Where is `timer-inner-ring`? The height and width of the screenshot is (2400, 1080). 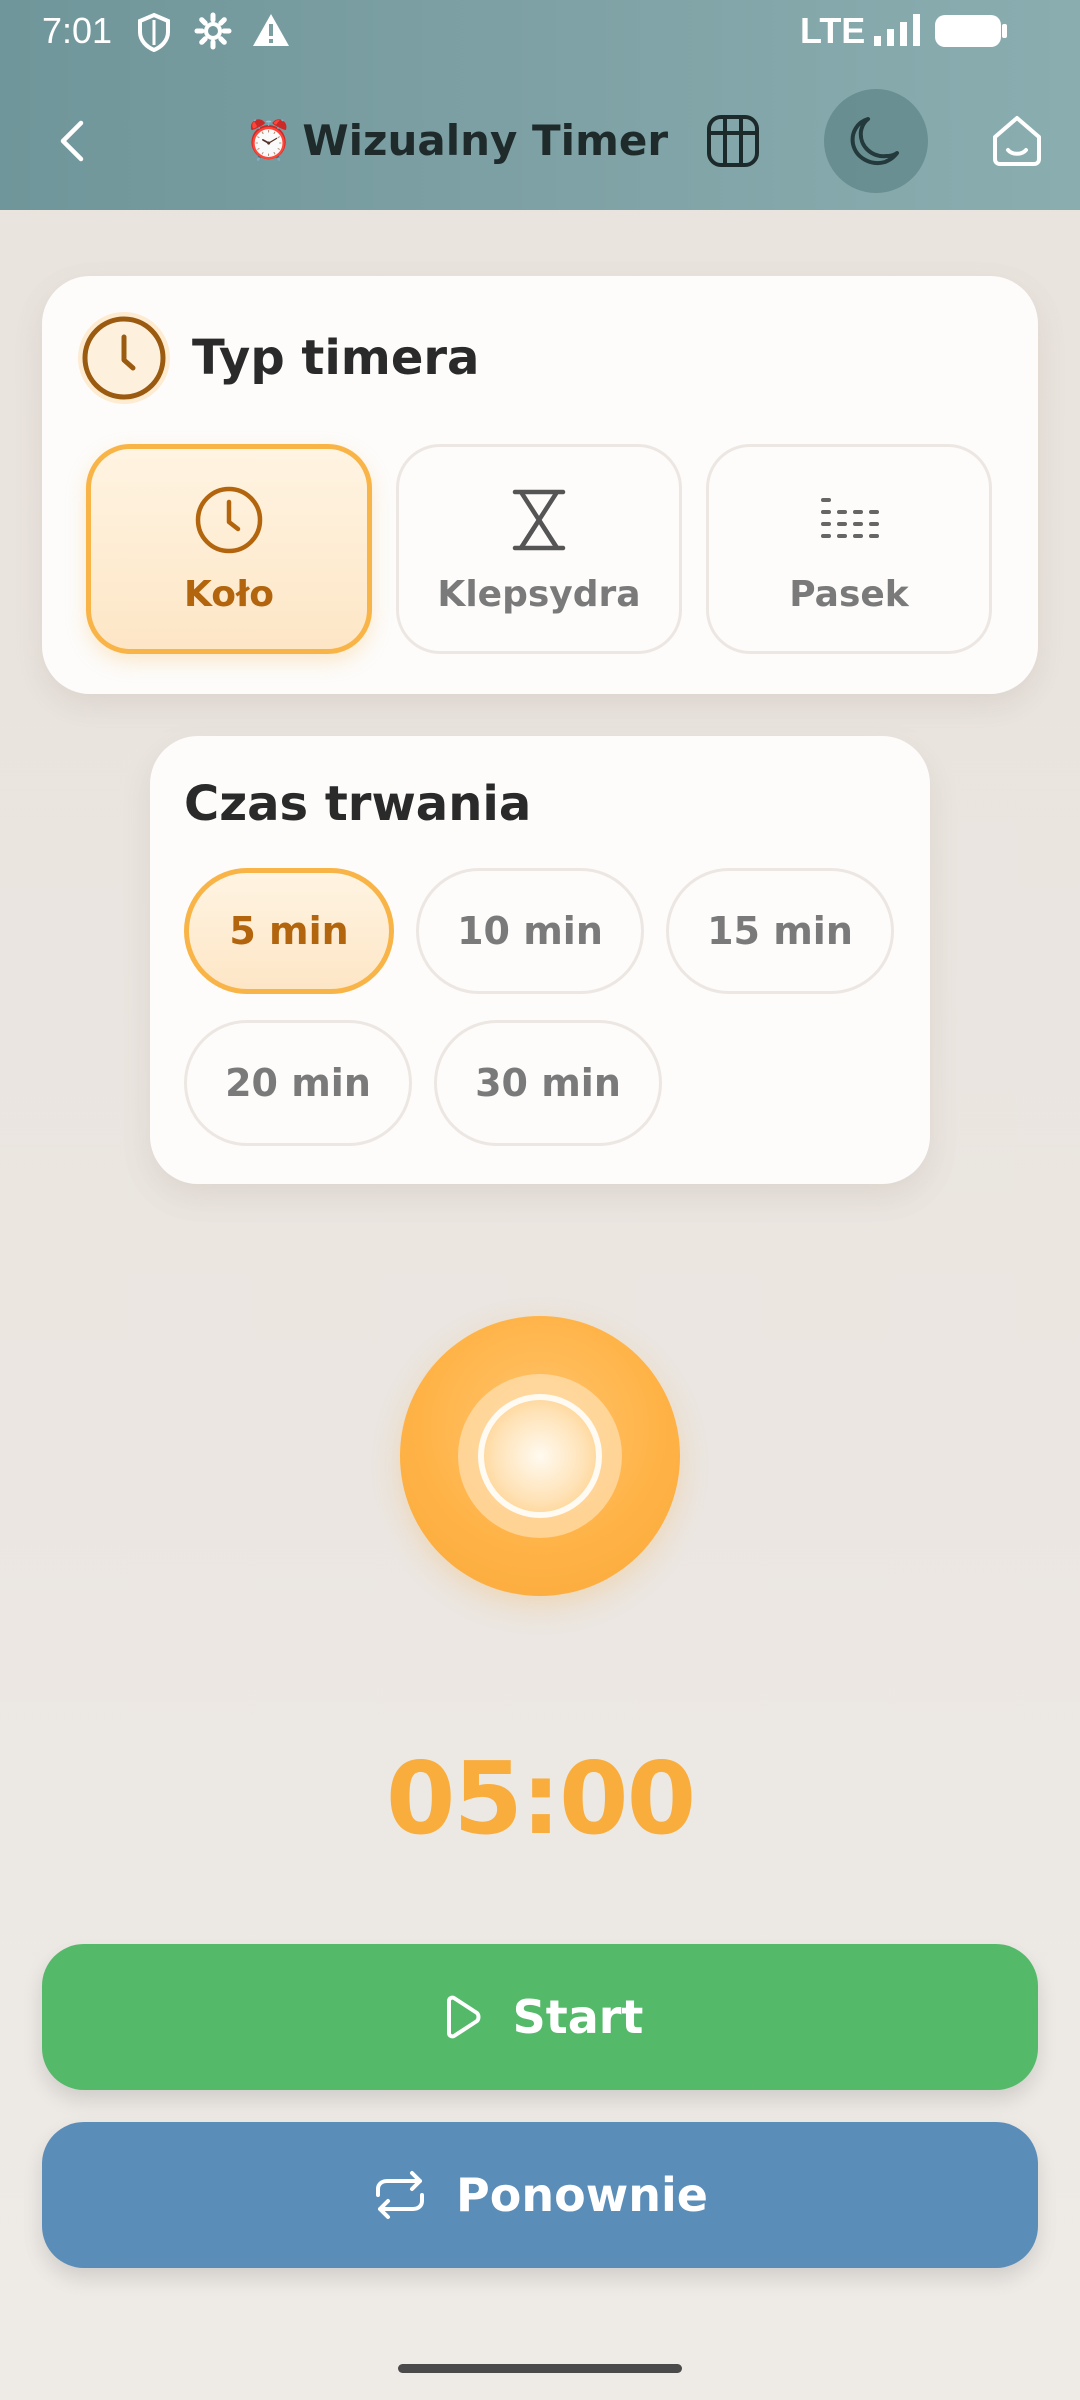
timer-inner-ring is located at coordinates (540, 1456).